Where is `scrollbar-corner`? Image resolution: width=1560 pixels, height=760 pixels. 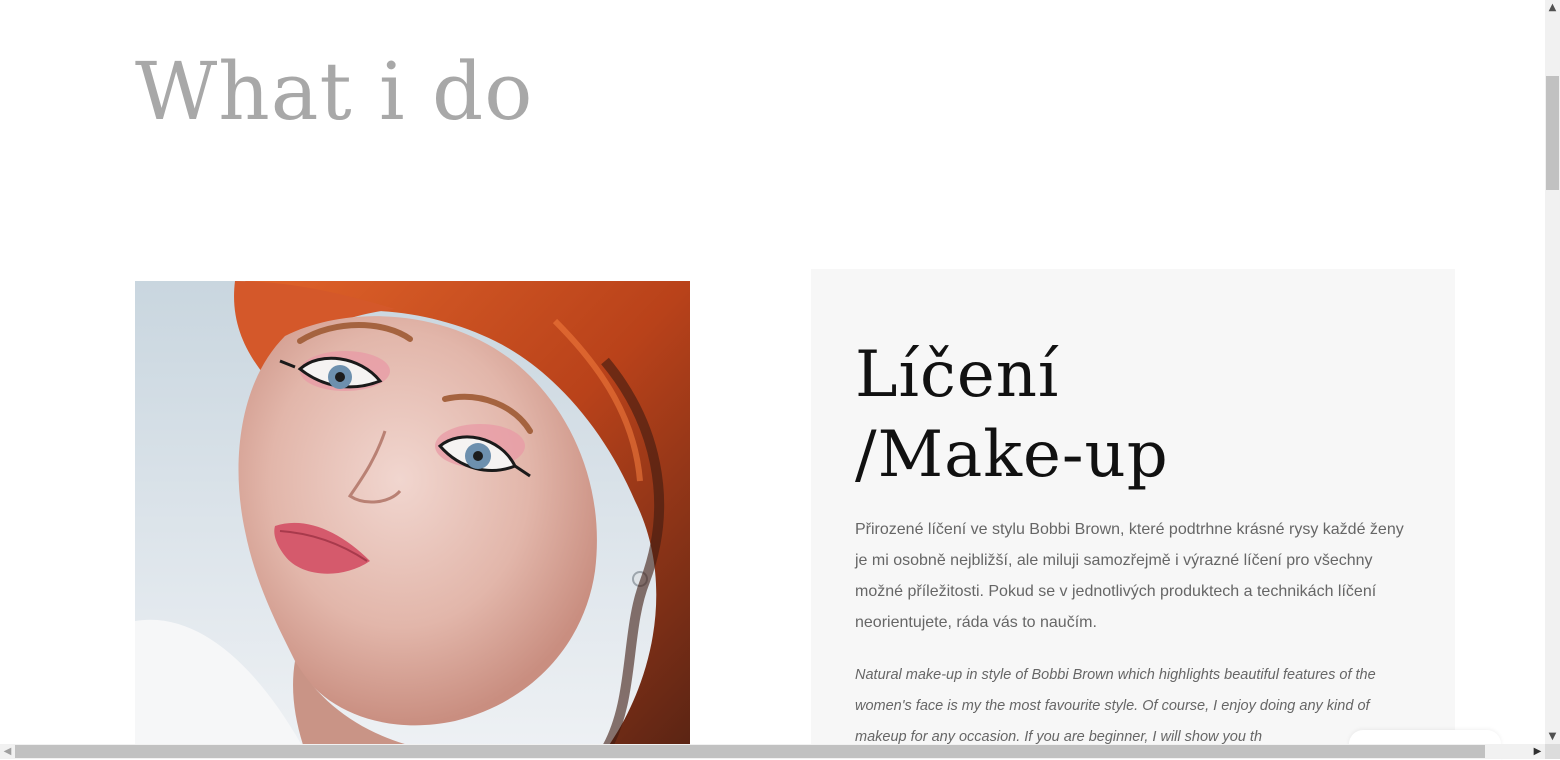
scrollbar-corner is located at coordinates (1552, 751).